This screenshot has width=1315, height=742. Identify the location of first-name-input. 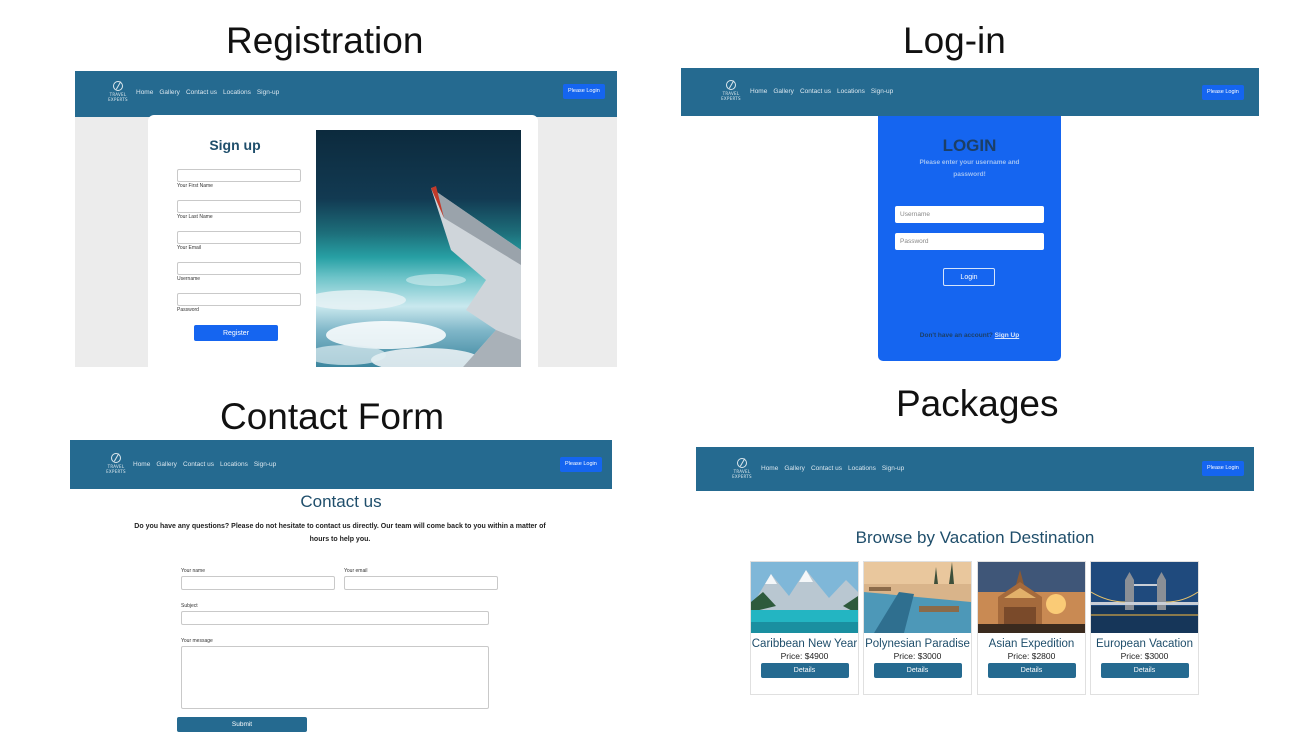
(239, 175).